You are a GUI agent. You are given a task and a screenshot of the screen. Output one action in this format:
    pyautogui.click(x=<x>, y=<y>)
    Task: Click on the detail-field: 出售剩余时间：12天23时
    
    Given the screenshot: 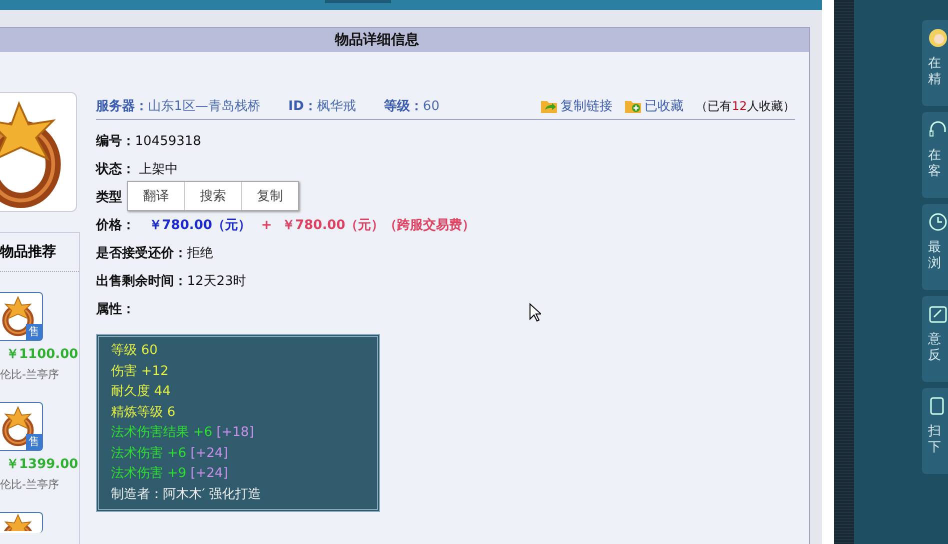 What is the action you would take?
    pyautogui.click(x=171, y=281)
    